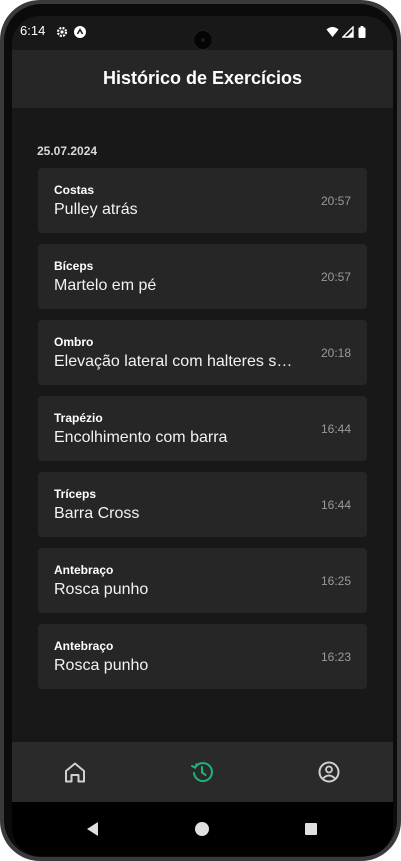 Image resolution: width=401 pixels, height=861 pixels. What do you see at coordinates (203, 40) in the screenshot?
I see `front-camera` at bounding box center [203, 40].